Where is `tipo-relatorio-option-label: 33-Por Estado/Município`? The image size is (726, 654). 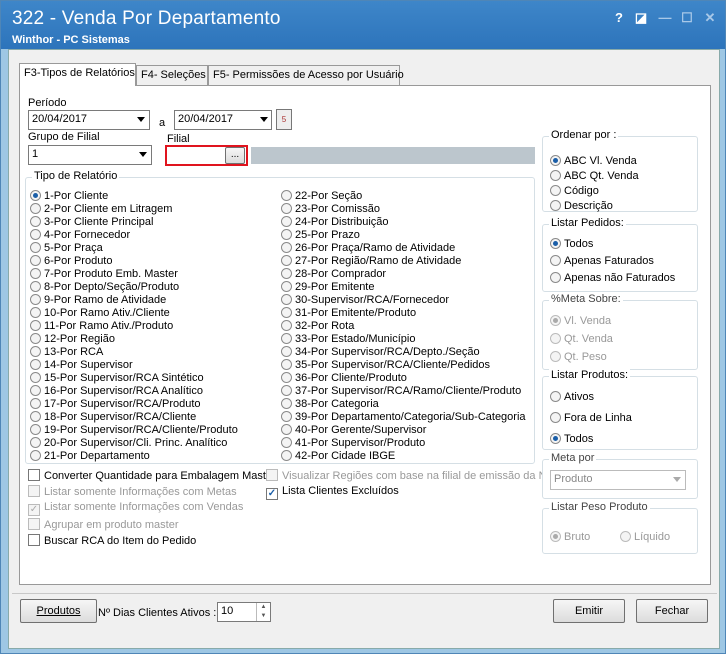
tipo-relatorio-option-label: 33-Por Estado/Município is located at coordinates (355, 339).